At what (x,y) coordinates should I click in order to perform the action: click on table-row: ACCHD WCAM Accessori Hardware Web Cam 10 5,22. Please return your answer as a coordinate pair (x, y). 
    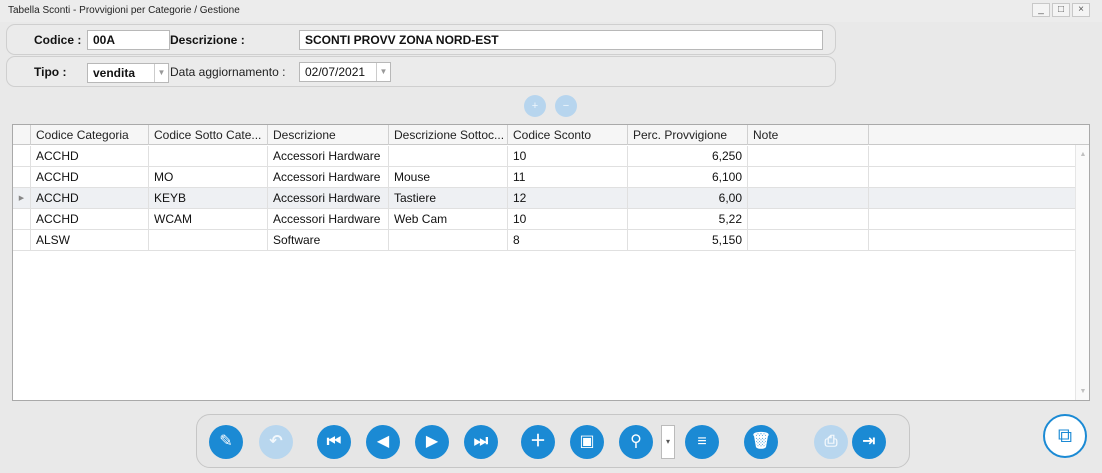
    Looking at the image, I should click on (544, 219).